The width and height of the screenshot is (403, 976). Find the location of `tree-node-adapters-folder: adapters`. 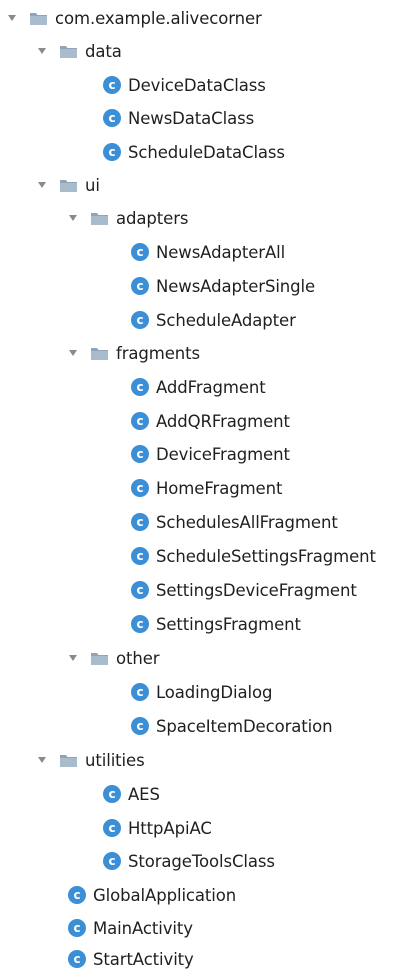

tree-node-adapters-folder: adapters is located at coordinates (128, 218).